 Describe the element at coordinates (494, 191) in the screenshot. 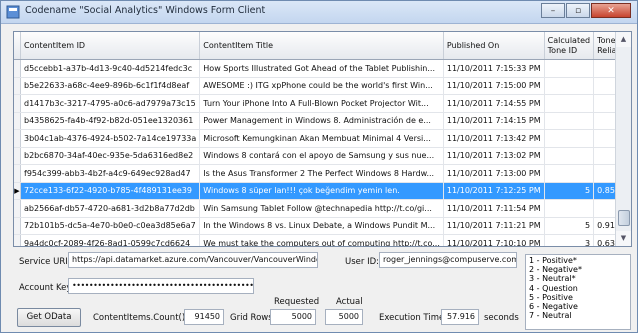

I see `cell-published-on: 11/10/2011 7:12:25 PM` at that location.